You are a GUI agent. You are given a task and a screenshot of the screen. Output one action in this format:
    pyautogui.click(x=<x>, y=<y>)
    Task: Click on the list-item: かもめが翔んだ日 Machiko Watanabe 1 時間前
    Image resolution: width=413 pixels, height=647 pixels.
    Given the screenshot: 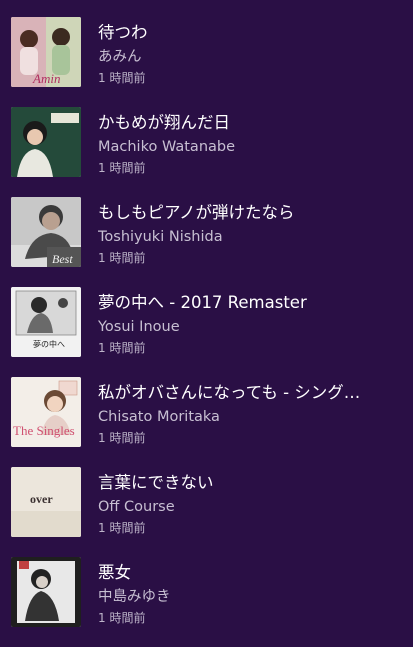 What is the action you would take?
    pyautogui.click(x=206, y=152)
    